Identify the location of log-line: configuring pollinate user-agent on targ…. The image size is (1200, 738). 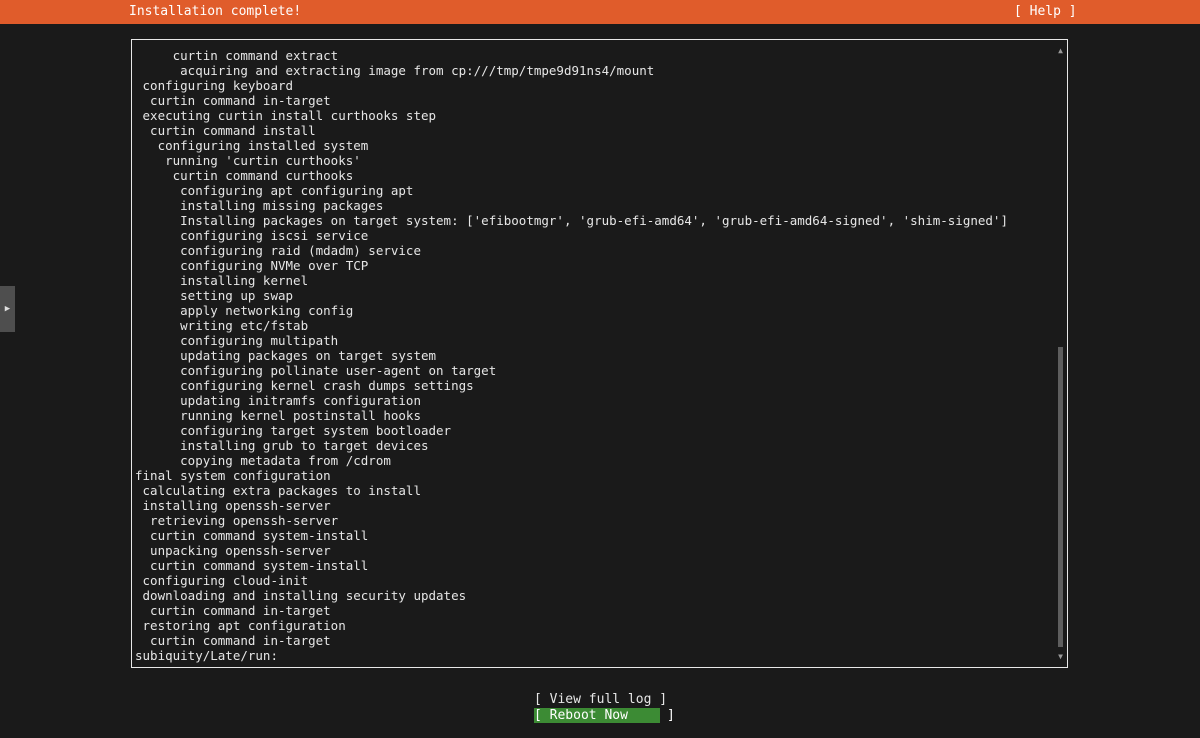
(316, 370).